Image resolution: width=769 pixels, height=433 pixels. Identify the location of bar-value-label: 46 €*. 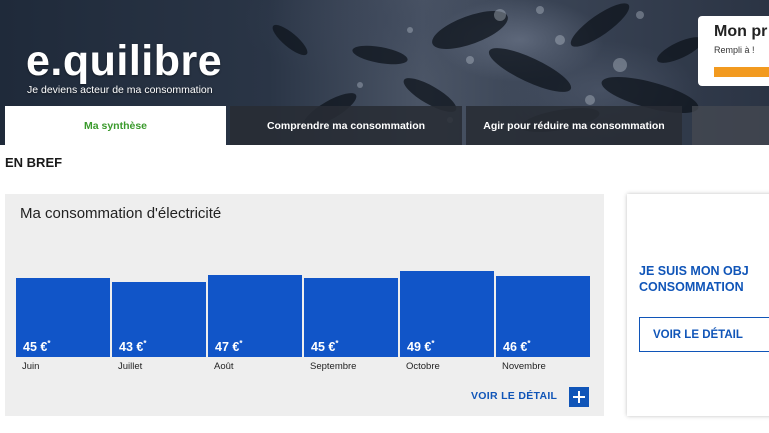
(517, 346).